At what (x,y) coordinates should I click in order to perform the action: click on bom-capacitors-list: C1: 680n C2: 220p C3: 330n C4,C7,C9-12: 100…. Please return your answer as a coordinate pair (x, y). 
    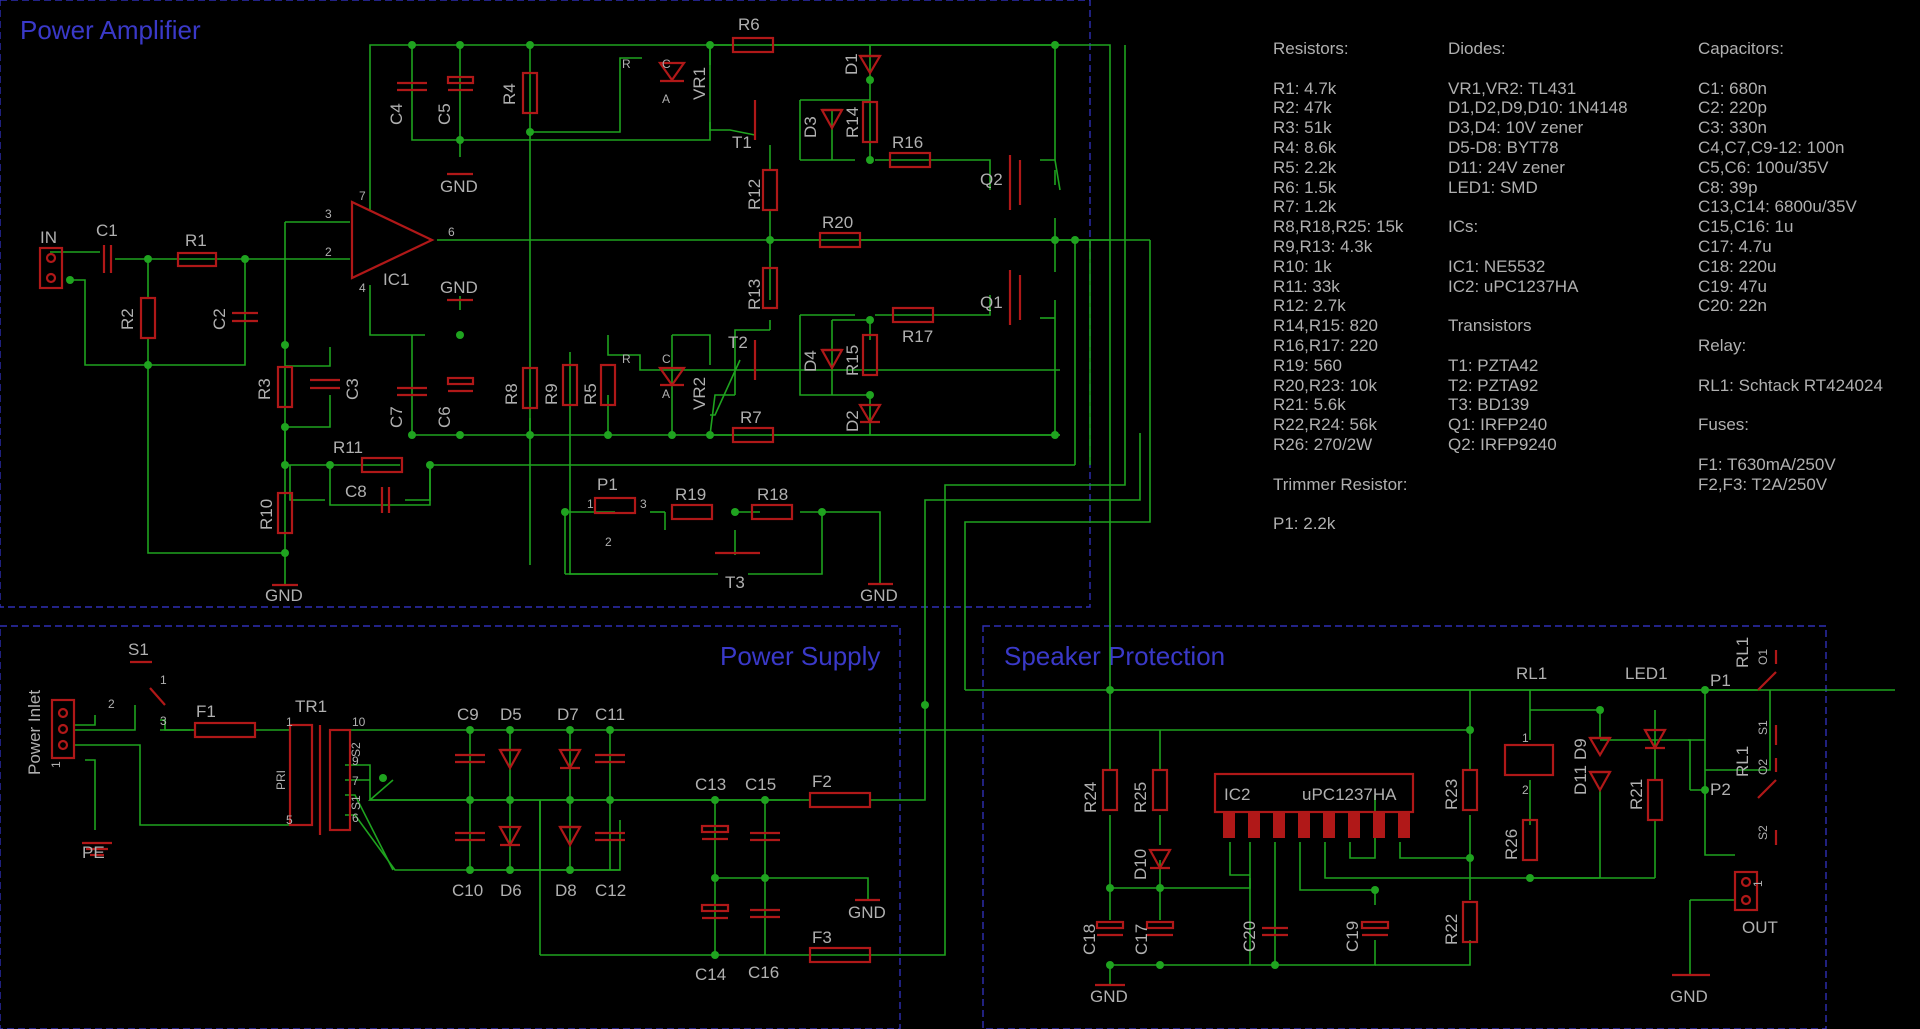
    Looking at the image, I should click on (1790, 198).